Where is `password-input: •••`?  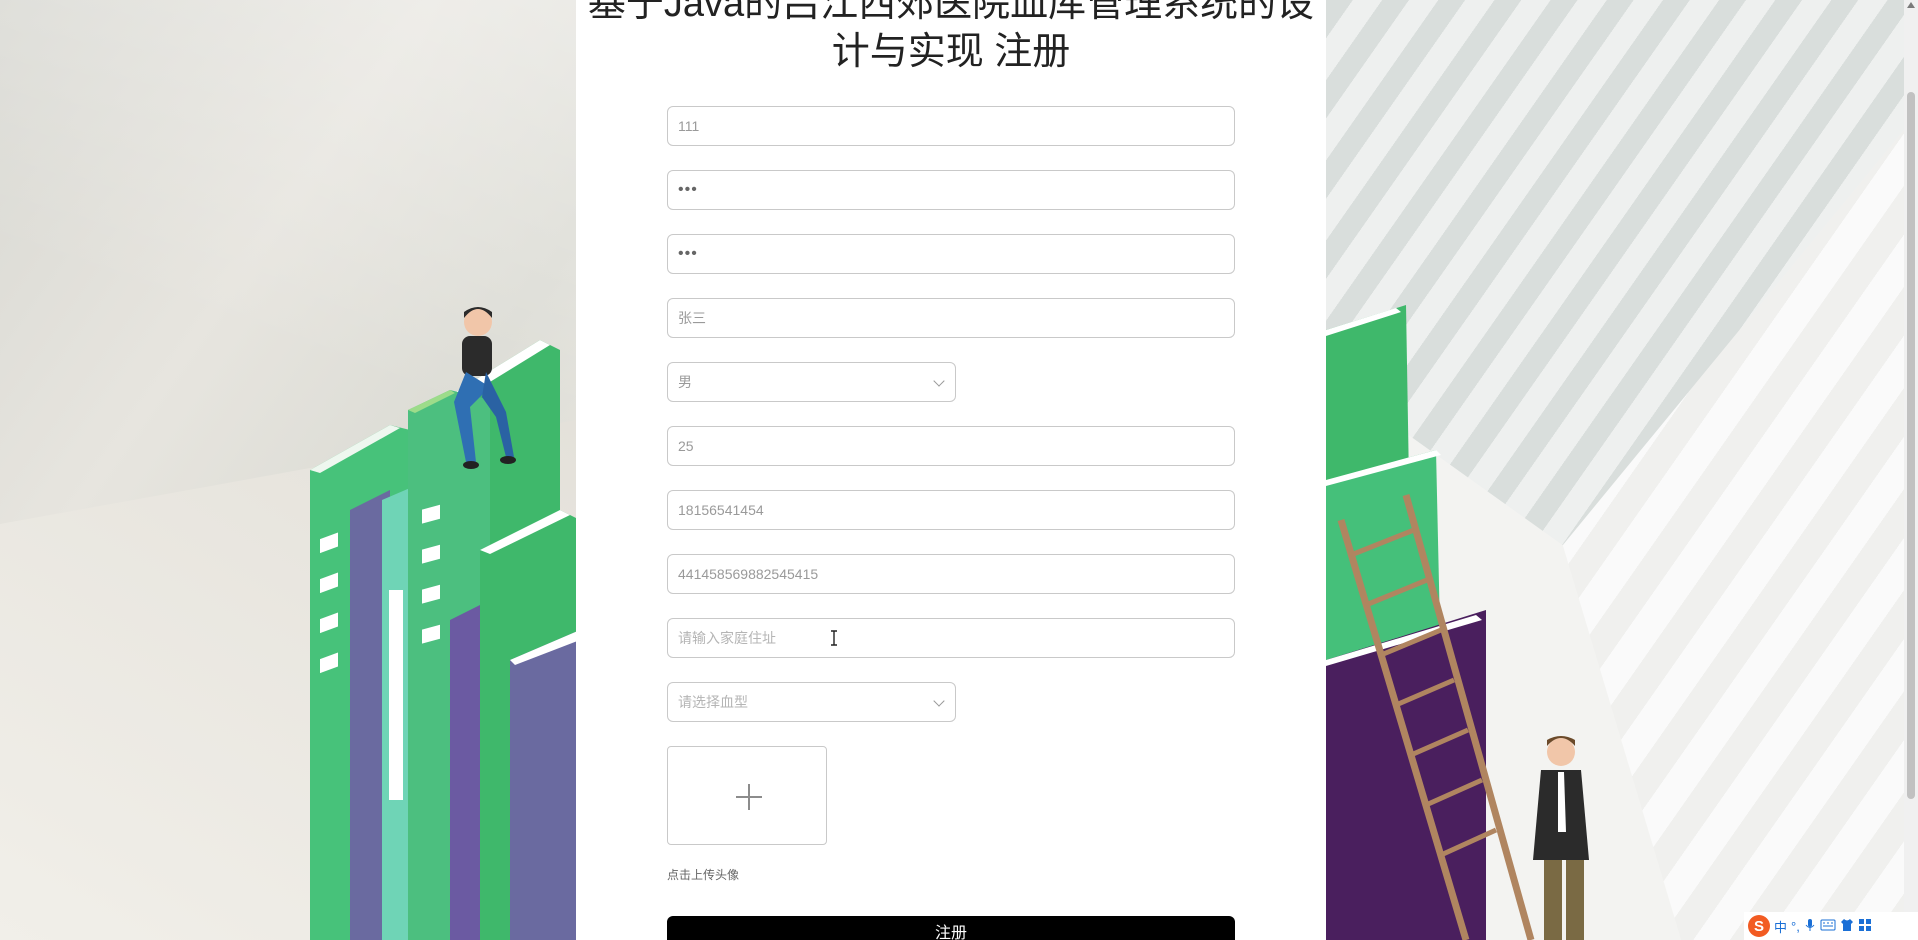
password-input: ••• is located at coordinates (951, 190).